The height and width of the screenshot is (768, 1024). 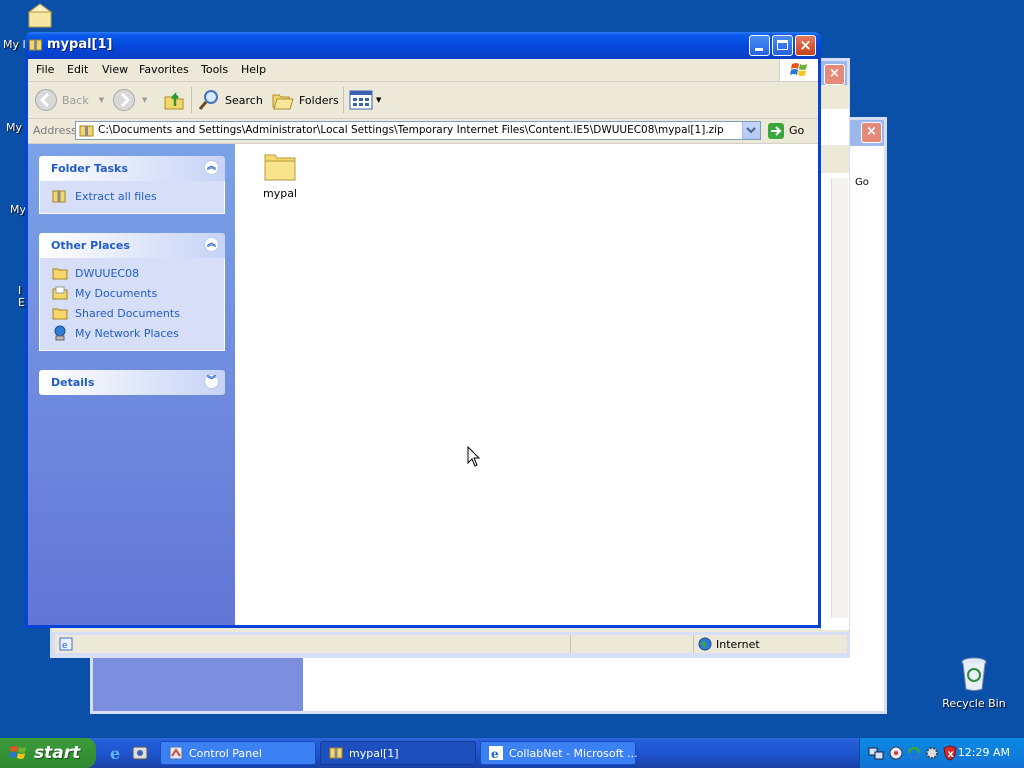 What do you see at coordinates (932, 753) in the screenshot?
I see `settings-icon` at bounding box center [932, 753].